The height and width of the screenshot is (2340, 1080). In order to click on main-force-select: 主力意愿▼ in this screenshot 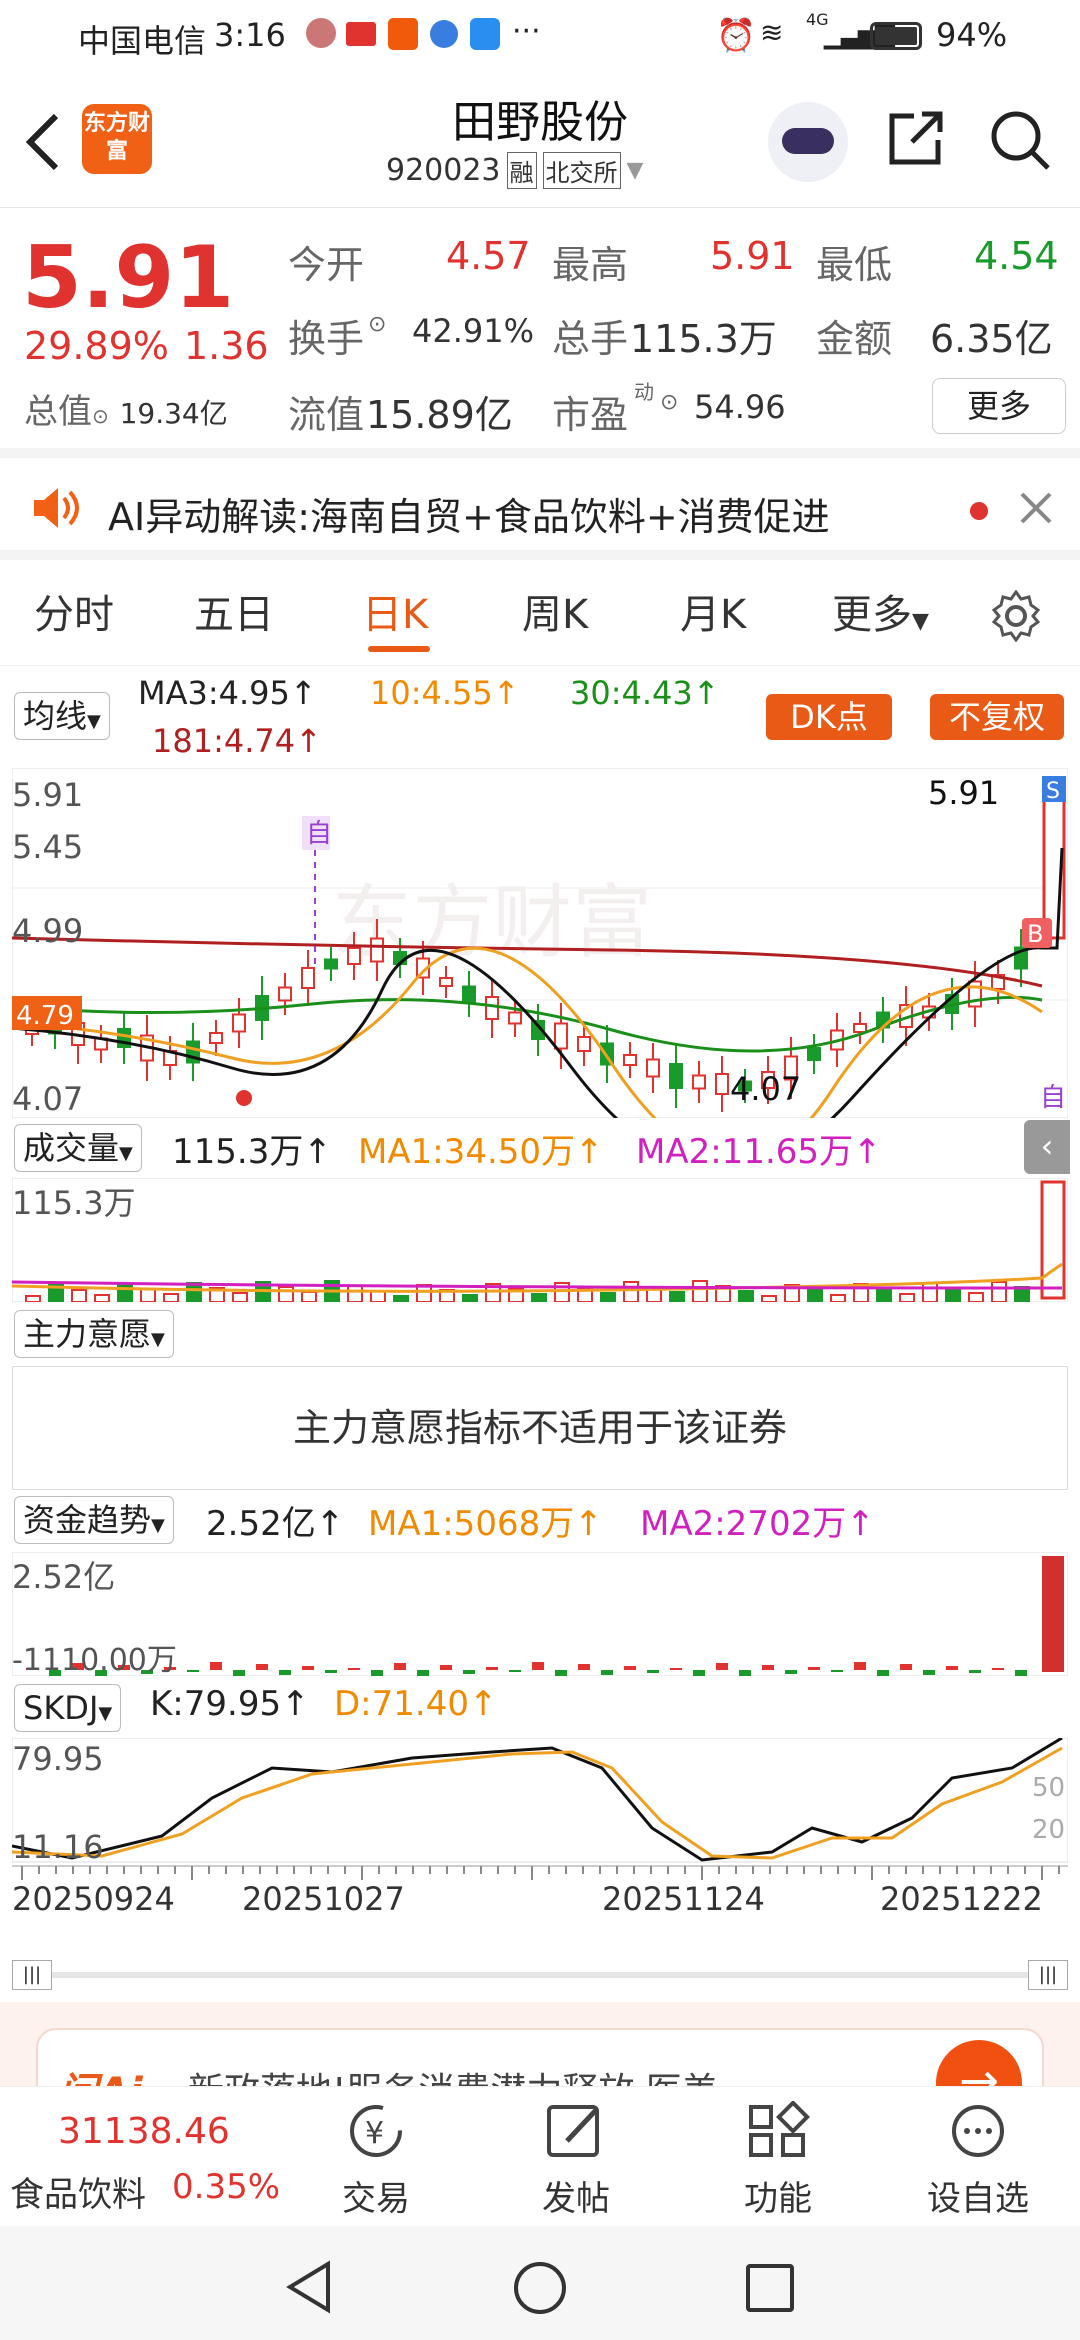, I will do `click(94, 1334)`.